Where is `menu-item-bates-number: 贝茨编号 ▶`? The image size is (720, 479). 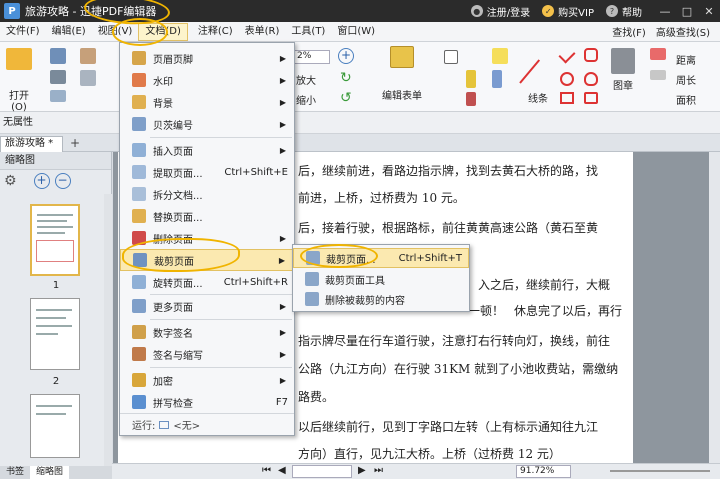 menu-item-bates-number: 贝茨编号 ▶ is located at coordinates (207, 124).